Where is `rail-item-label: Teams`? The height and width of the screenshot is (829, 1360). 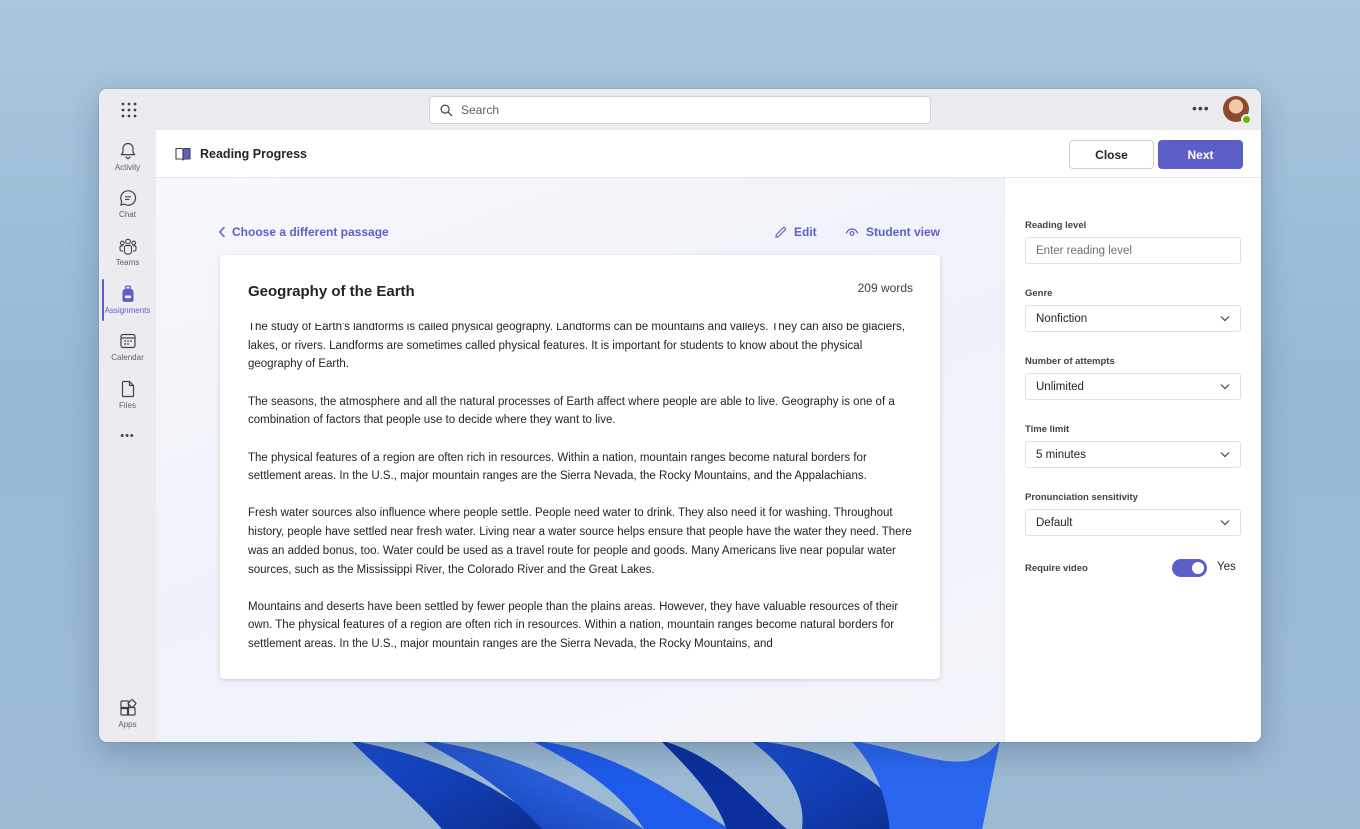
rail-item-label: Teams is located at coordinates (127, 262).